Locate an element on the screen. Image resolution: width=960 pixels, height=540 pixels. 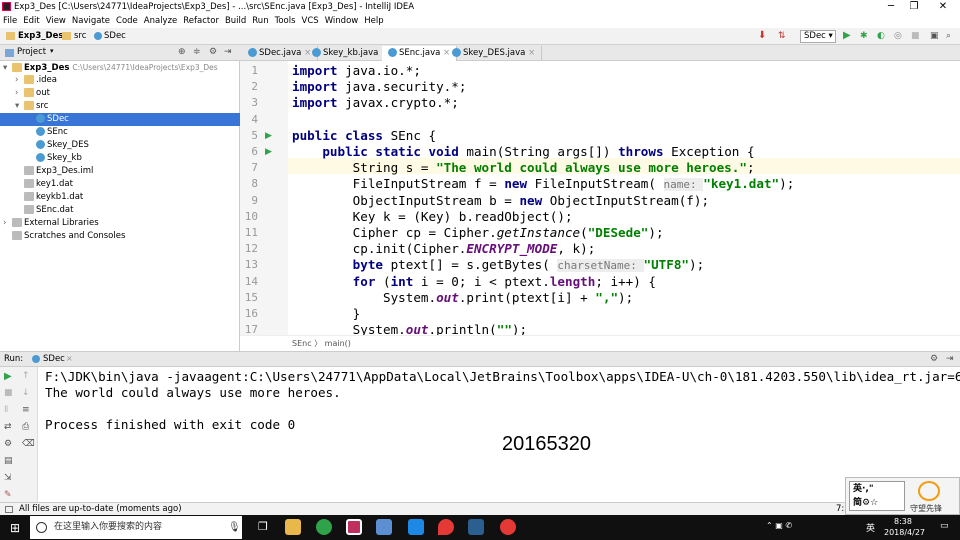
build-icon: ⬇ is located at coordinates (763, 36).